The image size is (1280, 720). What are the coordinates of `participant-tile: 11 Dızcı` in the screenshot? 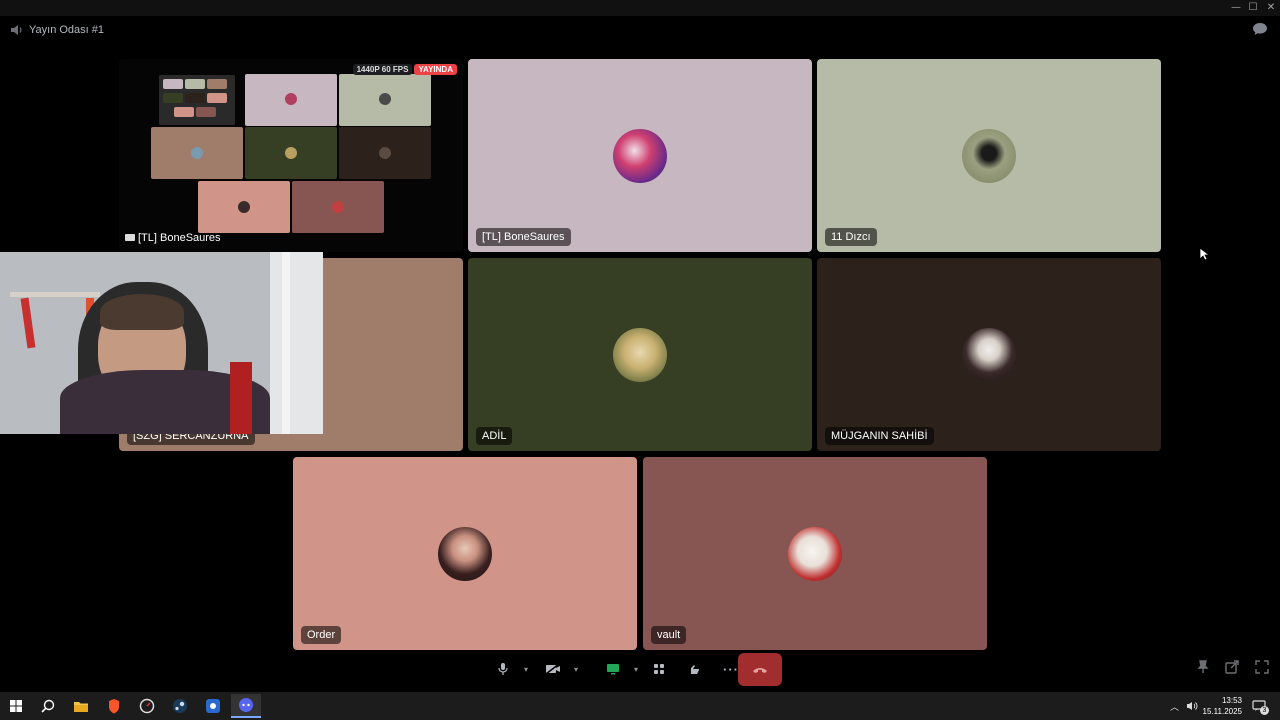 It's located at (989, 155).